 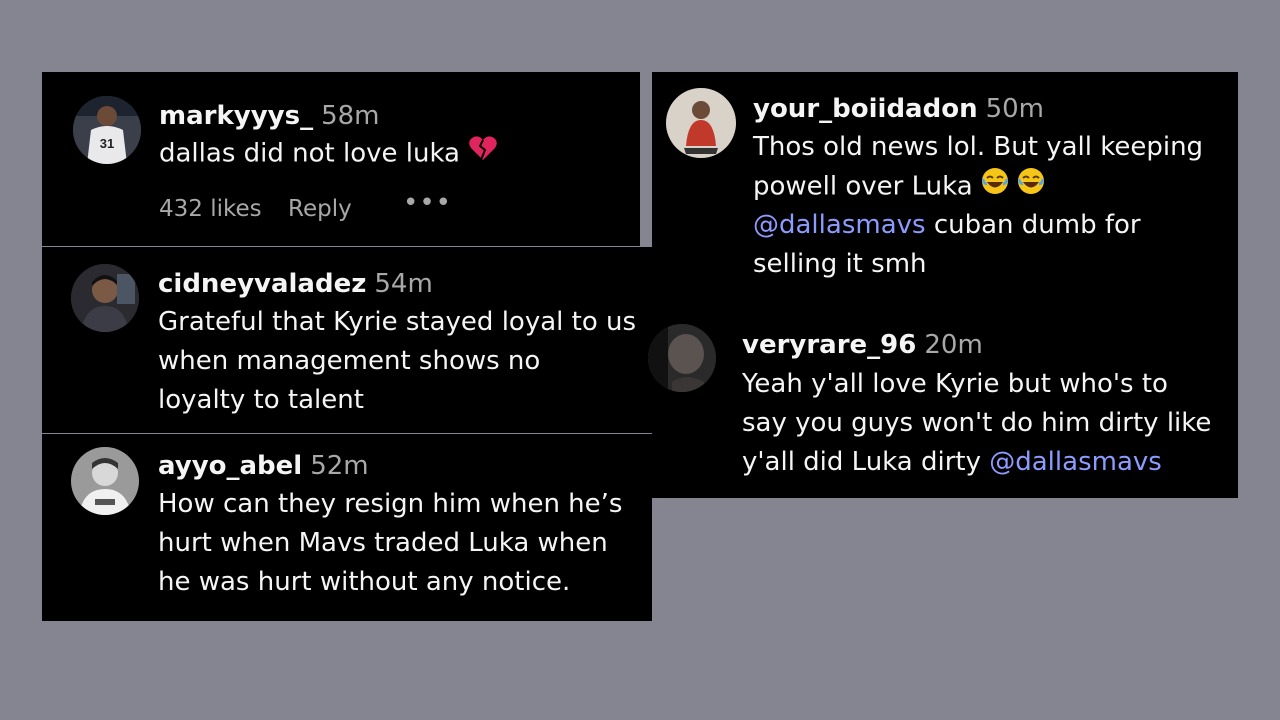 What do you see at coordinates (309, 153) in the screenshot?
I see `comment-text-content: dallas did not love luka` at bounding box center [309, 153].